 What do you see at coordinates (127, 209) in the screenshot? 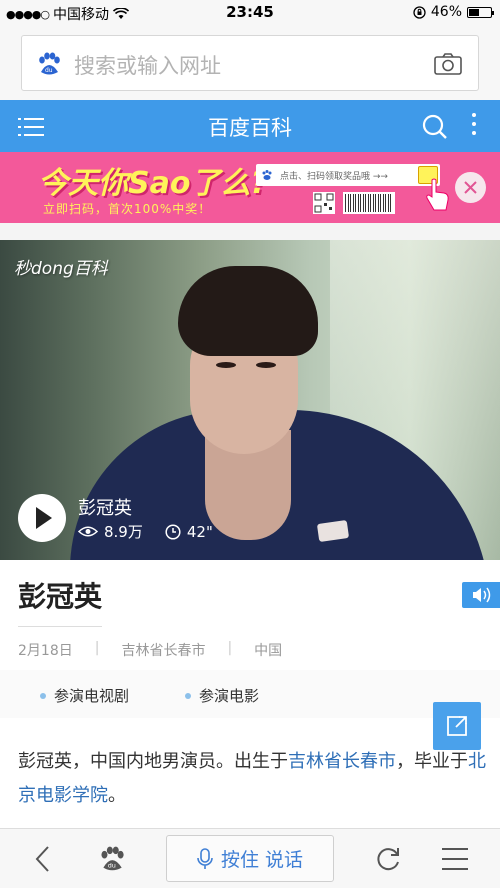
I see `ad-subtitle: 立即扫码，首次100%中奖！` at bounding box center [127, 209].